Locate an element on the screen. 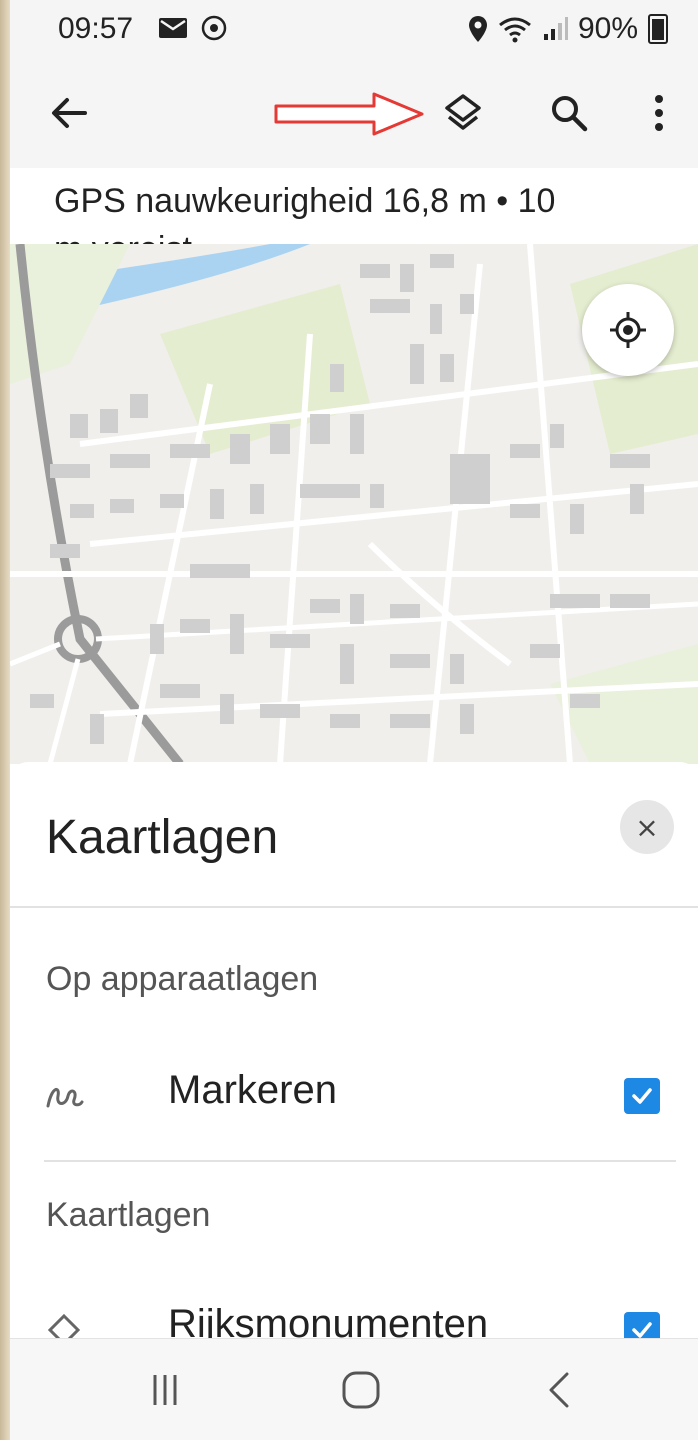 The height and width of the screenshot is (1440, 698). home-button is located at coordinates (361, 1390).